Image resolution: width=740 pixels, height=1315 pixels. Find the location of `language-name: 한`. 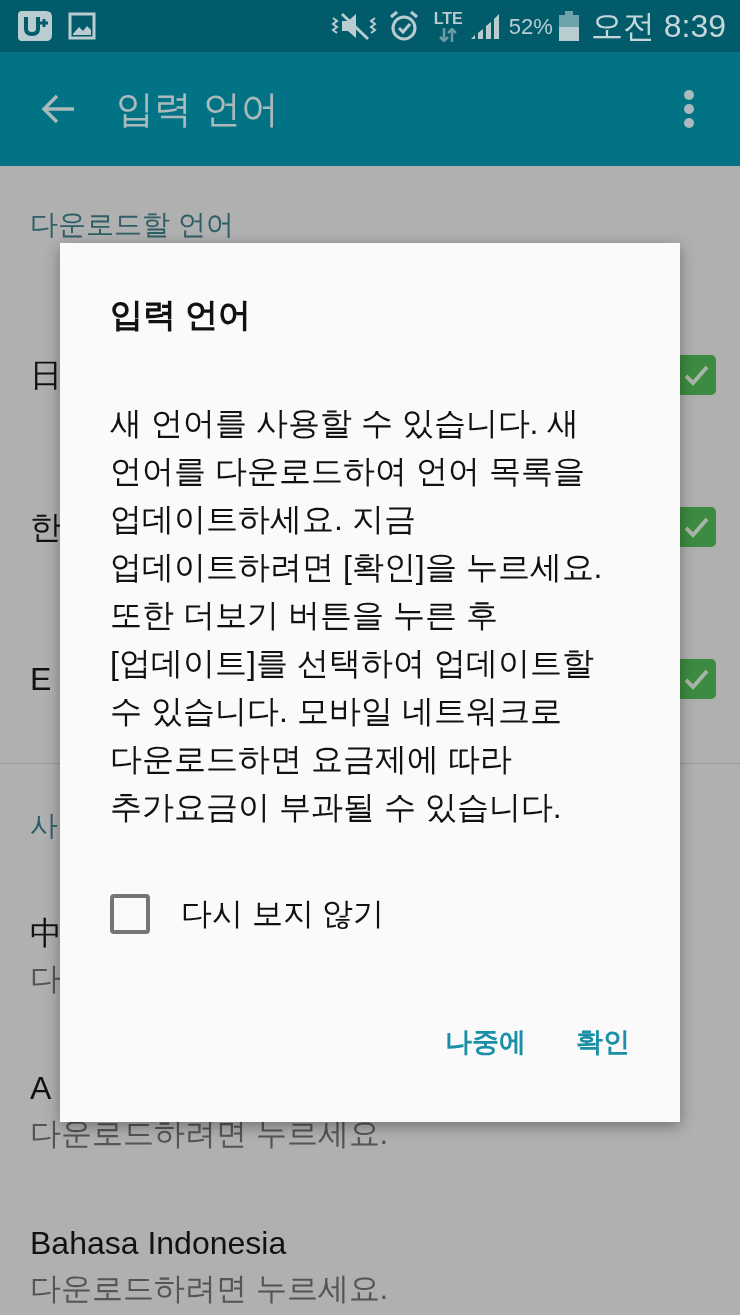

language-name: 한 is located at coordinates (46, 527).